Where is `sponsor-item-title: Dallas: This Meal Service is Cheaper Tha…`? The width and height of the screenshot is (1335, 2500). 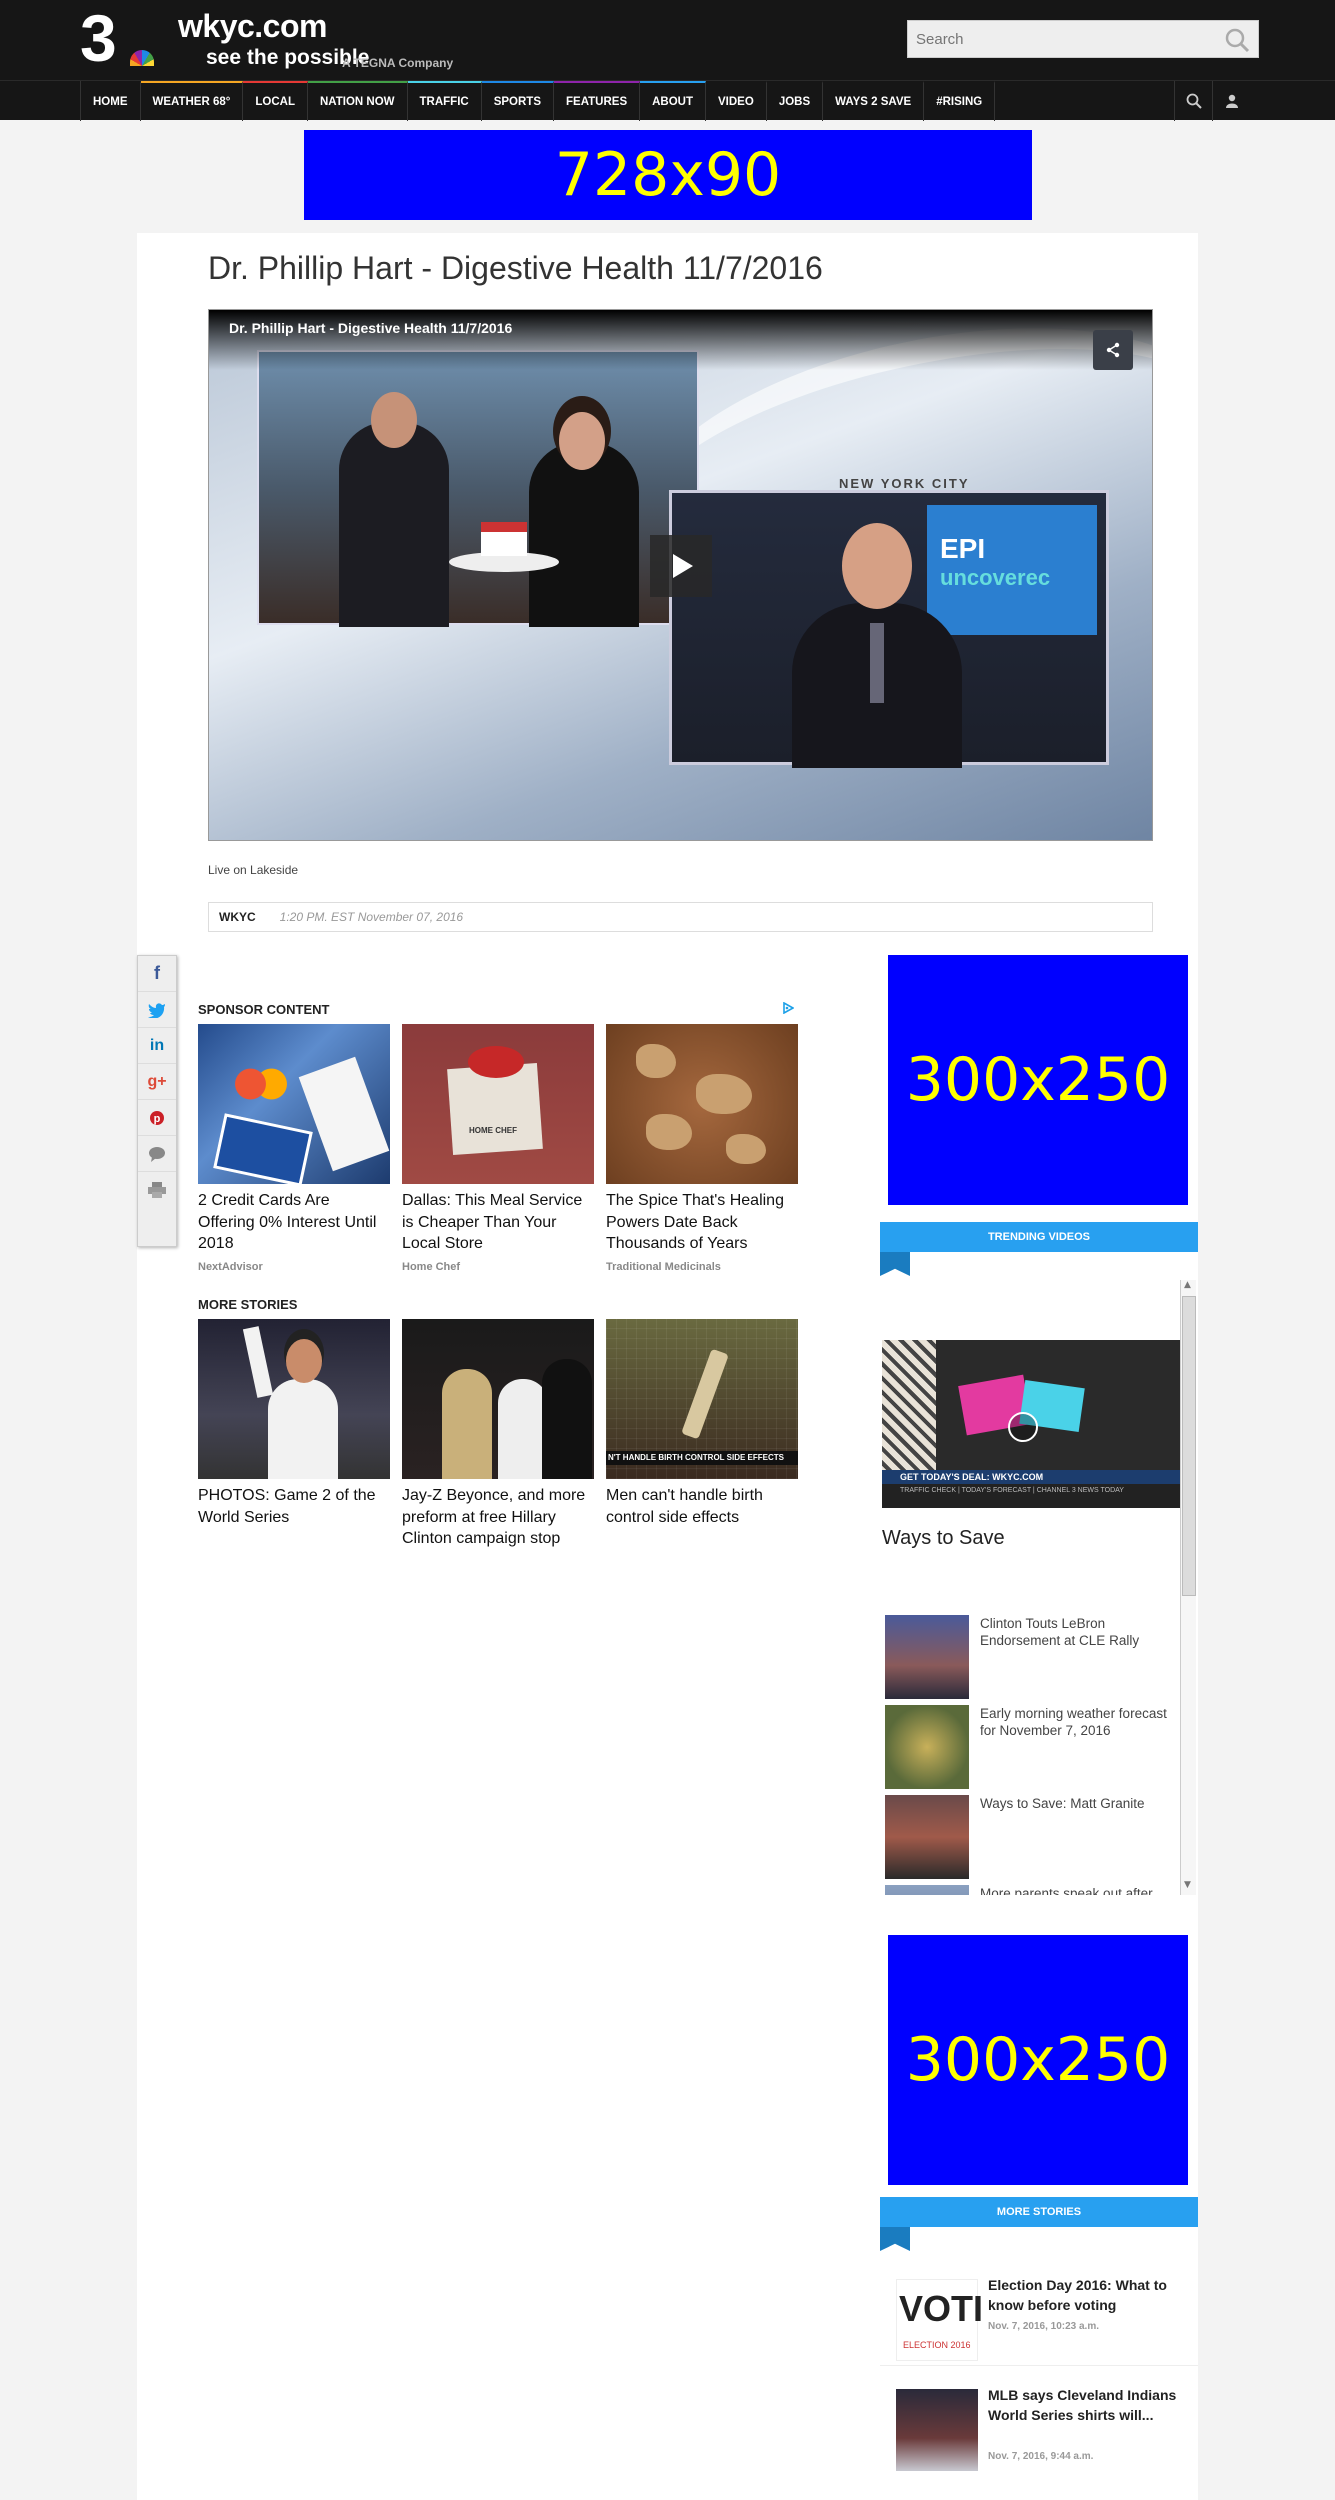 sponsor-item-title: Dallas: This Meal Service is Cheaper Tha… is located at coordinates (498, 1222).